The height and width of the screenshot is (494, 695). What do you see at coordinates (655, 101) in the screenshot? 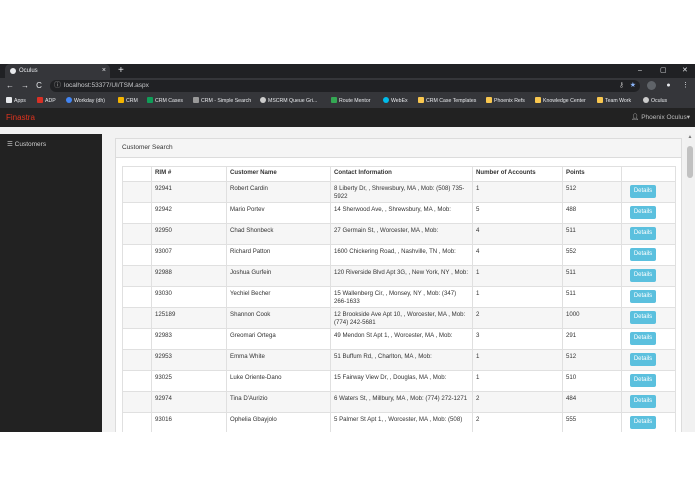
I see `bookmark-oculus: Oculus` at bounding box center [655, 101].